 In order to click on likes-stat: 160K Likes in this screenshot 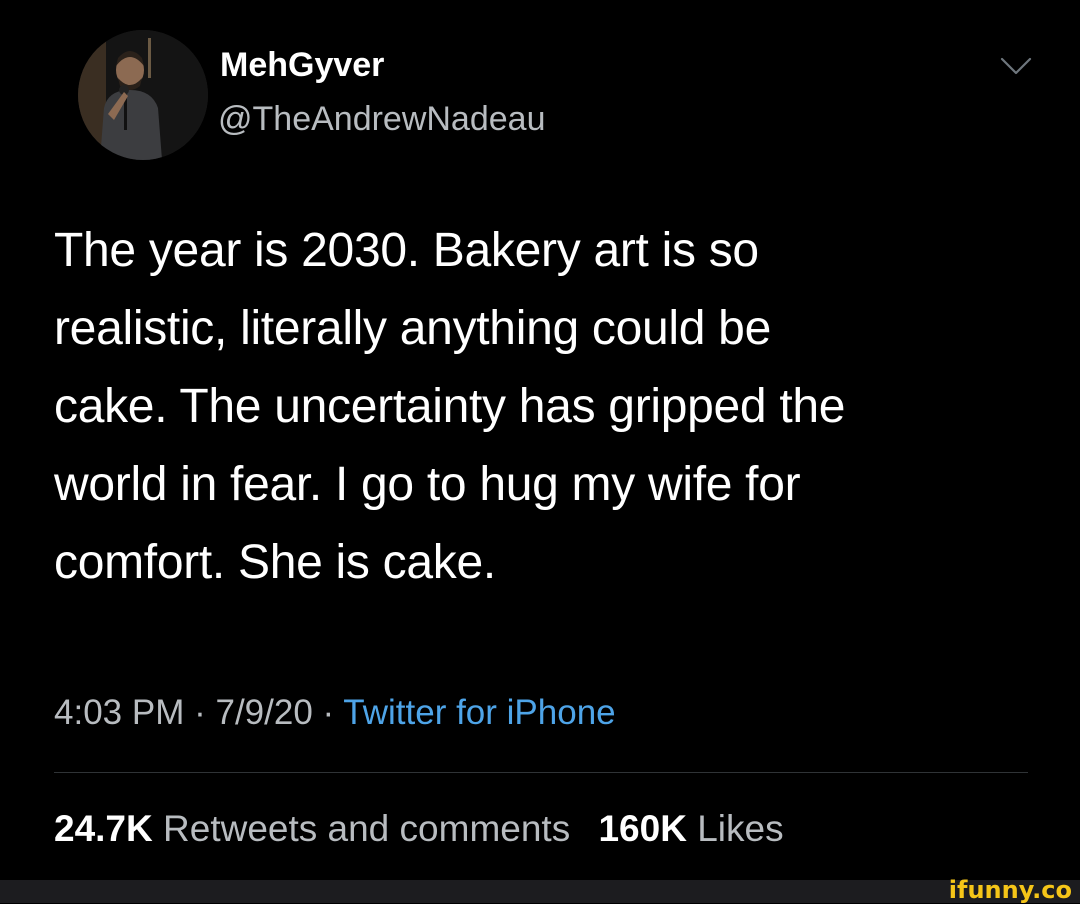, I will do `click(690, 828)`.